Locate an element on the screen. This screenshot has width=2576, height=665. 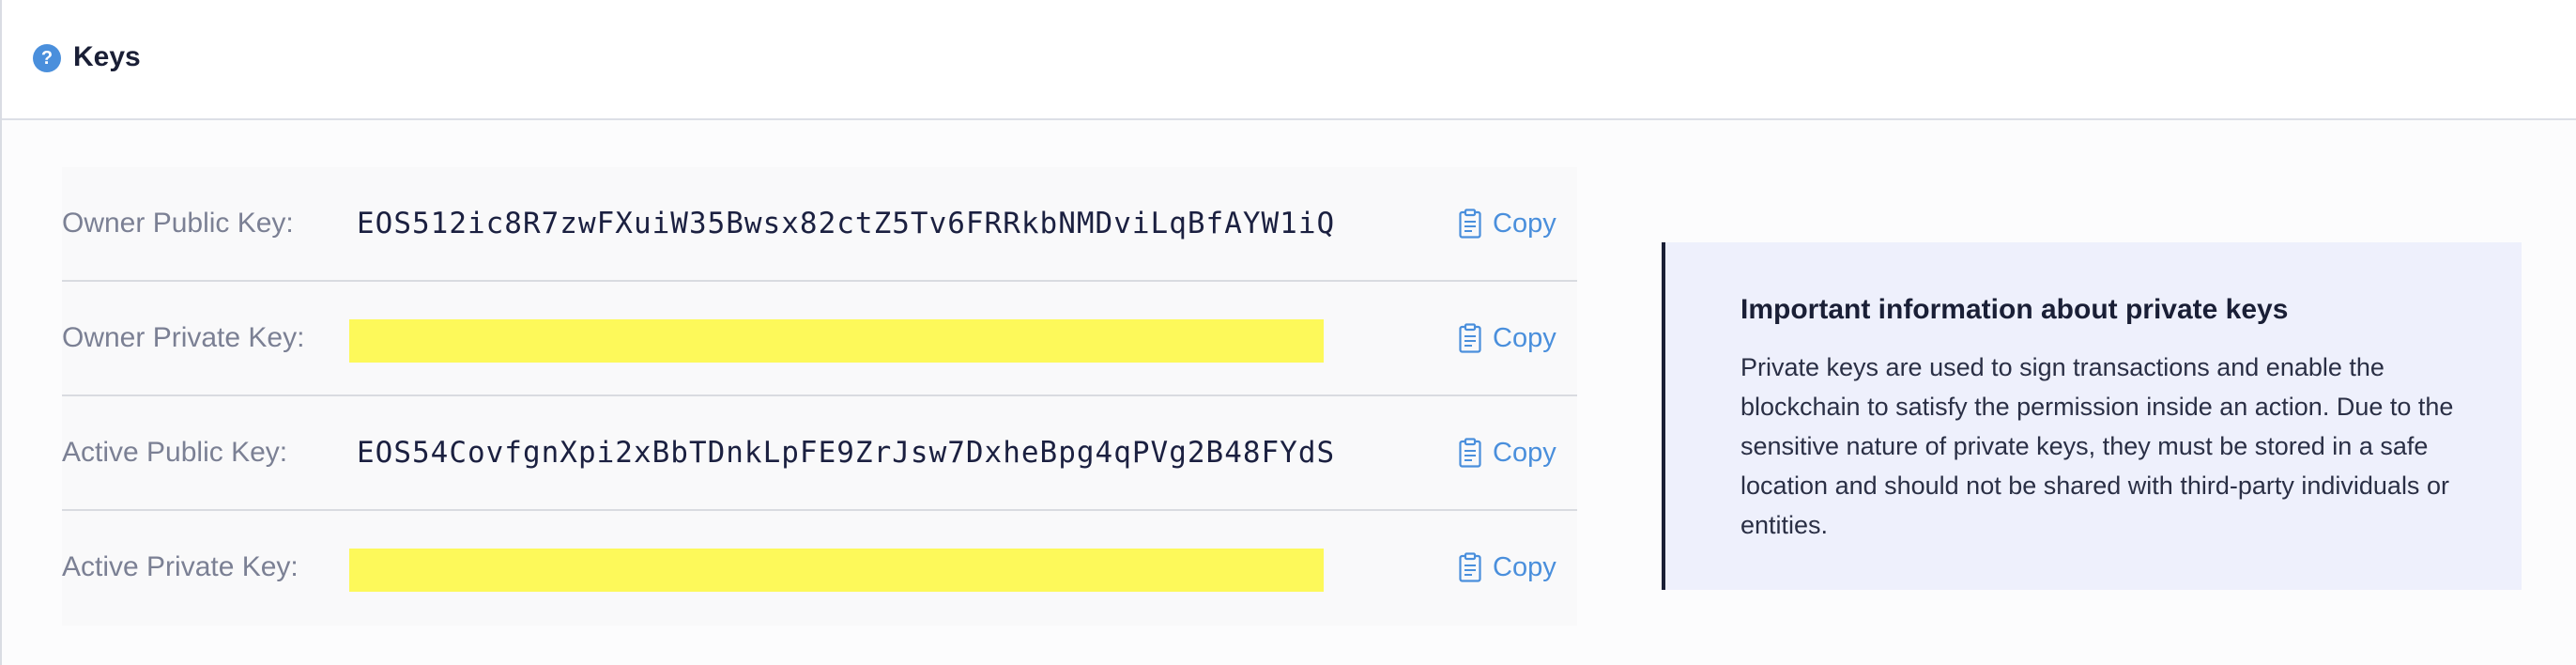
key-label: Owner Public Key: is located at coordinates (178, 223).